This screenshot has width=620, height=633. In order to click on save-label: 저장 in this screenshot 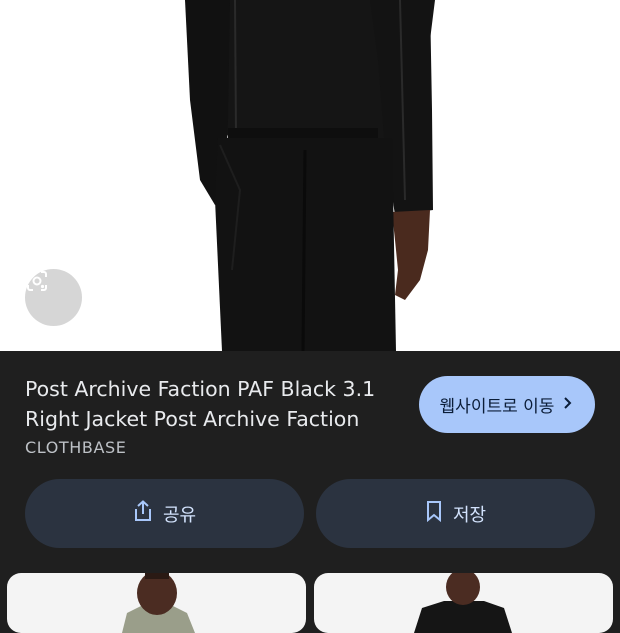, I will do `click(469, 515)`.